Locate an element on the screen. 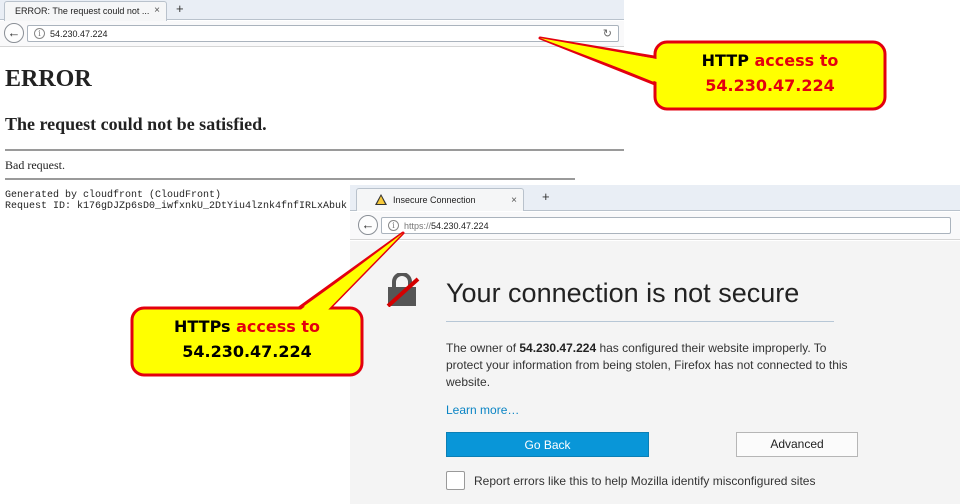 Image resolution: width=960 pixels, height=504 pixels. tab-error: ERROR: The request could not ... × is located at coordinates (85, 11).